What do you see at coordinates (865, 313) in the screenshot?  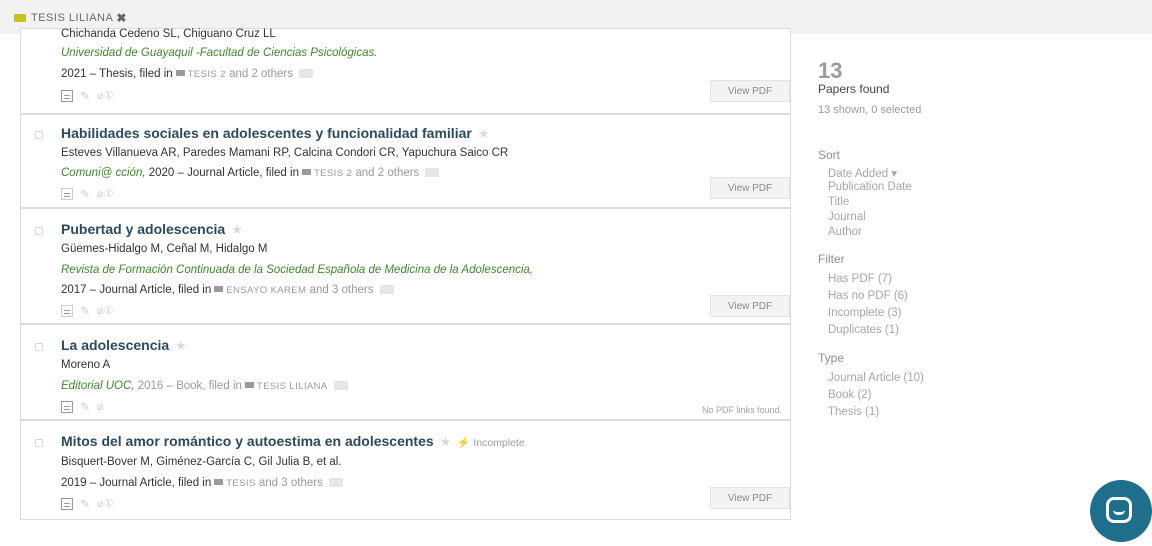 I see `filter-incomplete: Incomplete (3)` at bounding box center [865, 313].